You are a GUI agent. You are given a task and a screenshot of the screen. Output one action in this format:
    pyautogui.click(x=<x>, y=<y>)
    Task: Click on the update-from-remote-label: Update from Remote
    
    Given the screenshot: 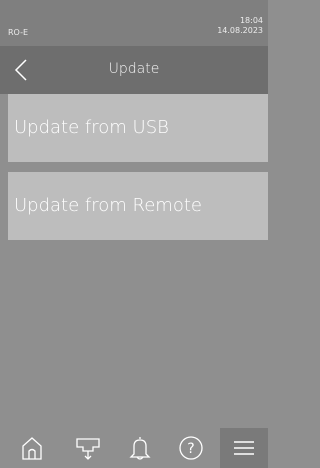 What is the action you would take?
    pyautogui.click(x=108, y=205)
    